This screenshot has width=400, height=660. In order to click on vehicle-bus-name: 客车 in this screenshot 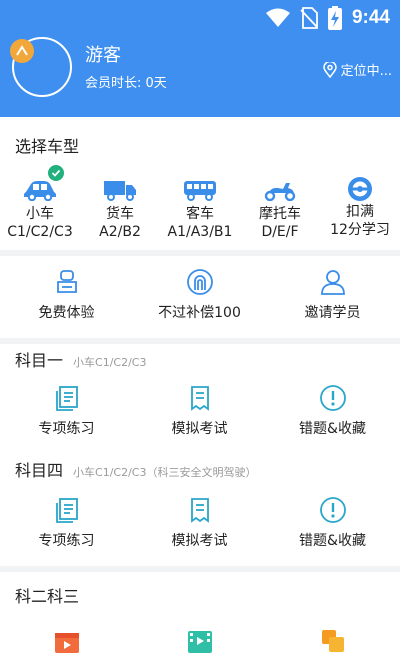, I will do `click(200, 214)`.